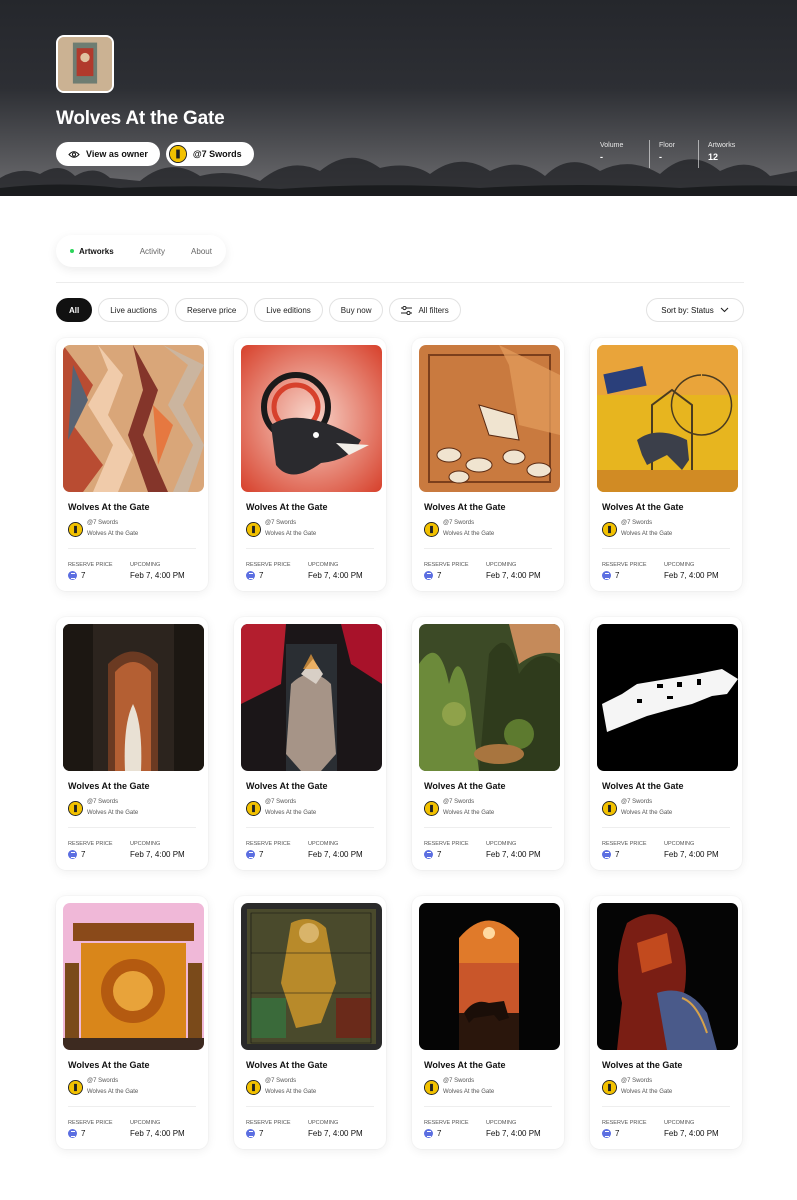  Describe the element at coordinates (157, 1133) in the screenshot. I see `auction-date: Feb 7, 4:00 PM` at that location.